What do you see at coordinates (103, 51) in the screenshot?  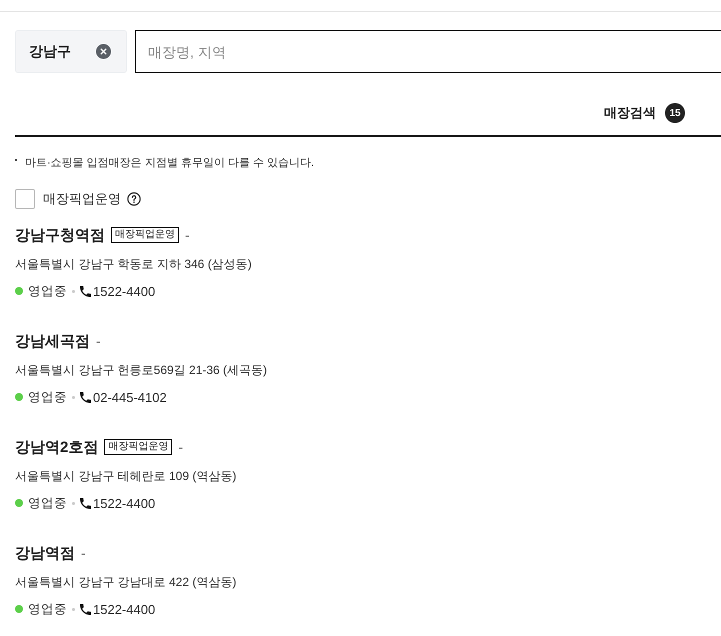 I see `close-icon` at bounding box center [103, 51].